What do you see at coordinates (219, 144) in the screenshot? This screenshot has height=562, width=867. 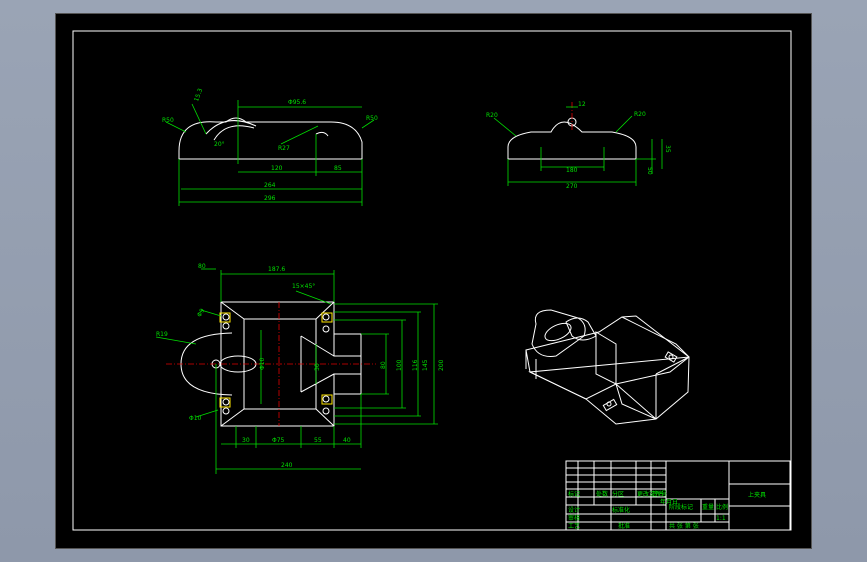 I see `front-angle-deg-label: 20°` at bounding box center [219, 144].